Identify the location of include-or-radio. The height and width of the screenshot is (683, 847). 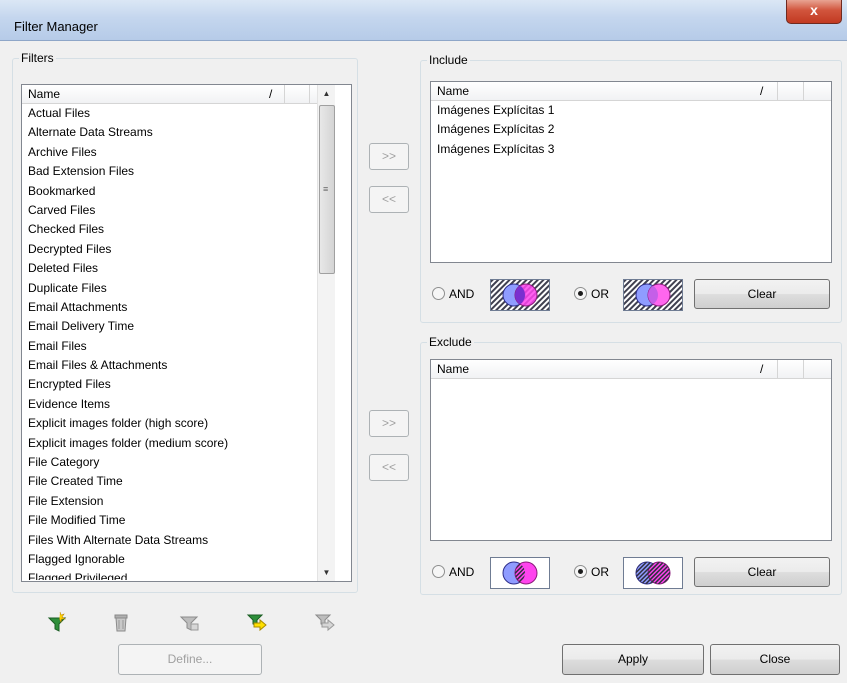
(580, 293).